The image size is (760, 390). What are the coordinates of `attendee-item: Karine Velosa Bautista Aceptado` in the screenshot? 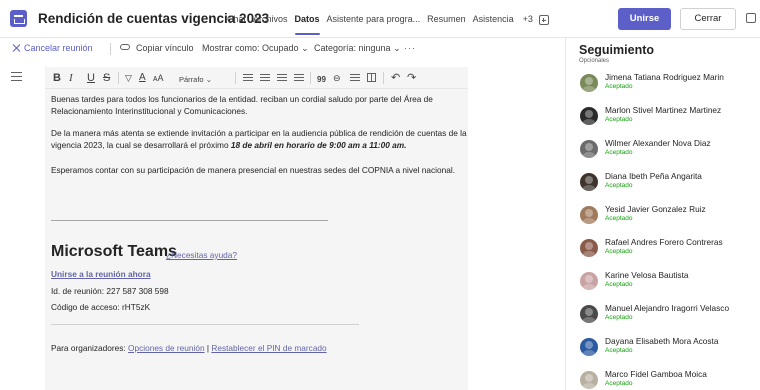 It's located at (667, 285).